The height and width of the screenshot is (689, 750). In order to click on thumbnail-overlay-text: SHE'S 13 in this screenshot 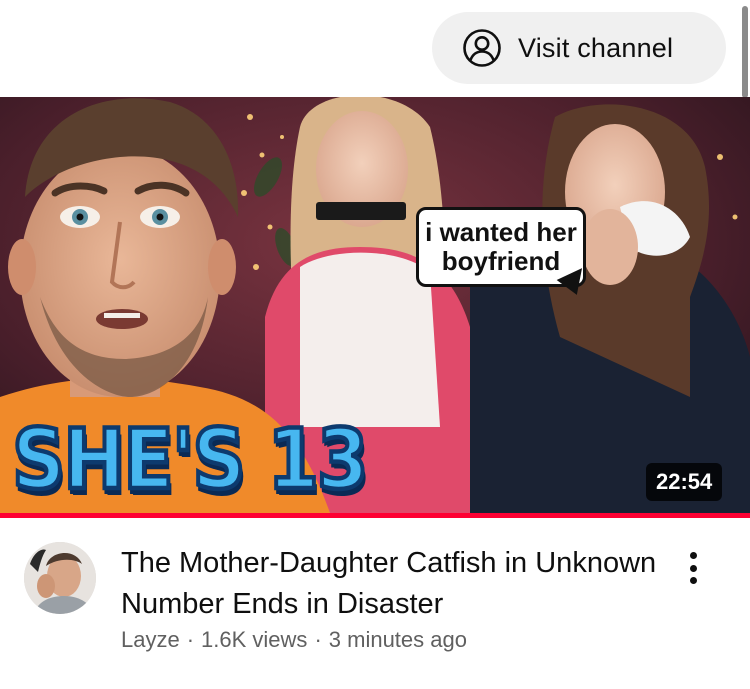, I will do `click(190, 460)`.